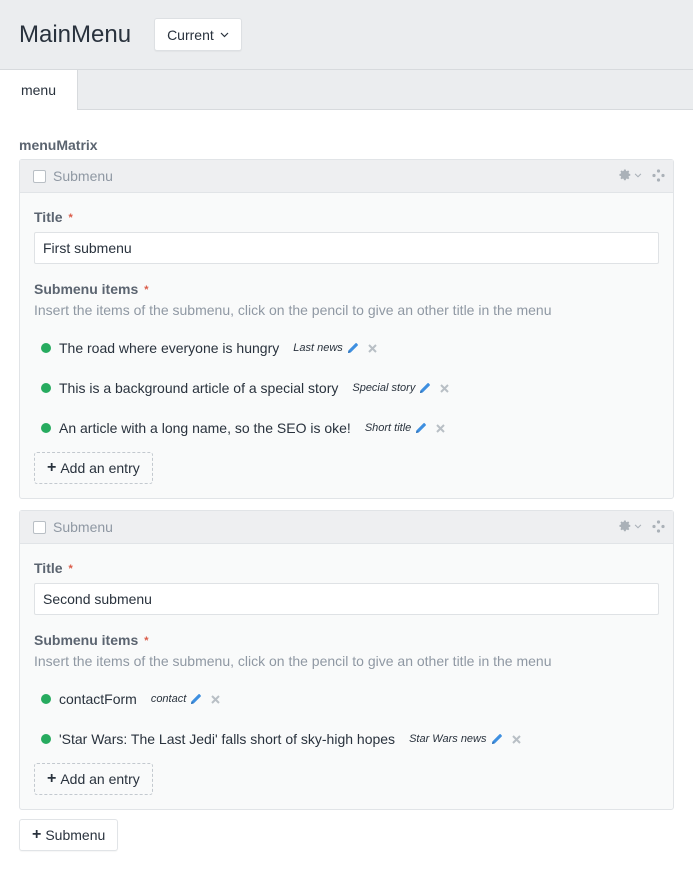 This screenshot has width=693, height=878. I want to click on page-header: MainMenu Current, so click(346, 35).